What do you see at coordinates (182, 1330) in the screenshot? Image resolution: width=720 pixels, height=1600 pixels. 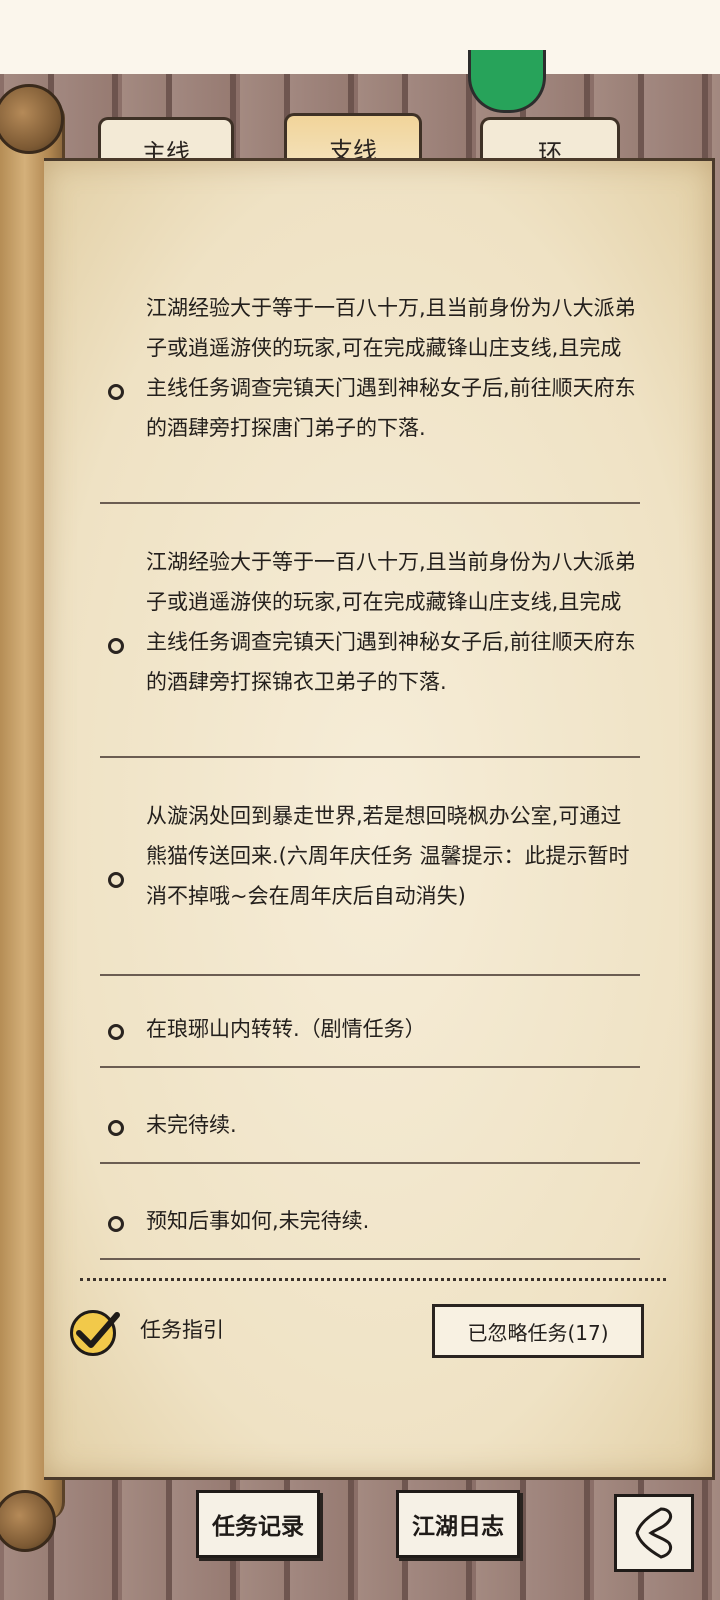 I see `quest-guide-label: 任务指引` at bounding box center [182, 1330].